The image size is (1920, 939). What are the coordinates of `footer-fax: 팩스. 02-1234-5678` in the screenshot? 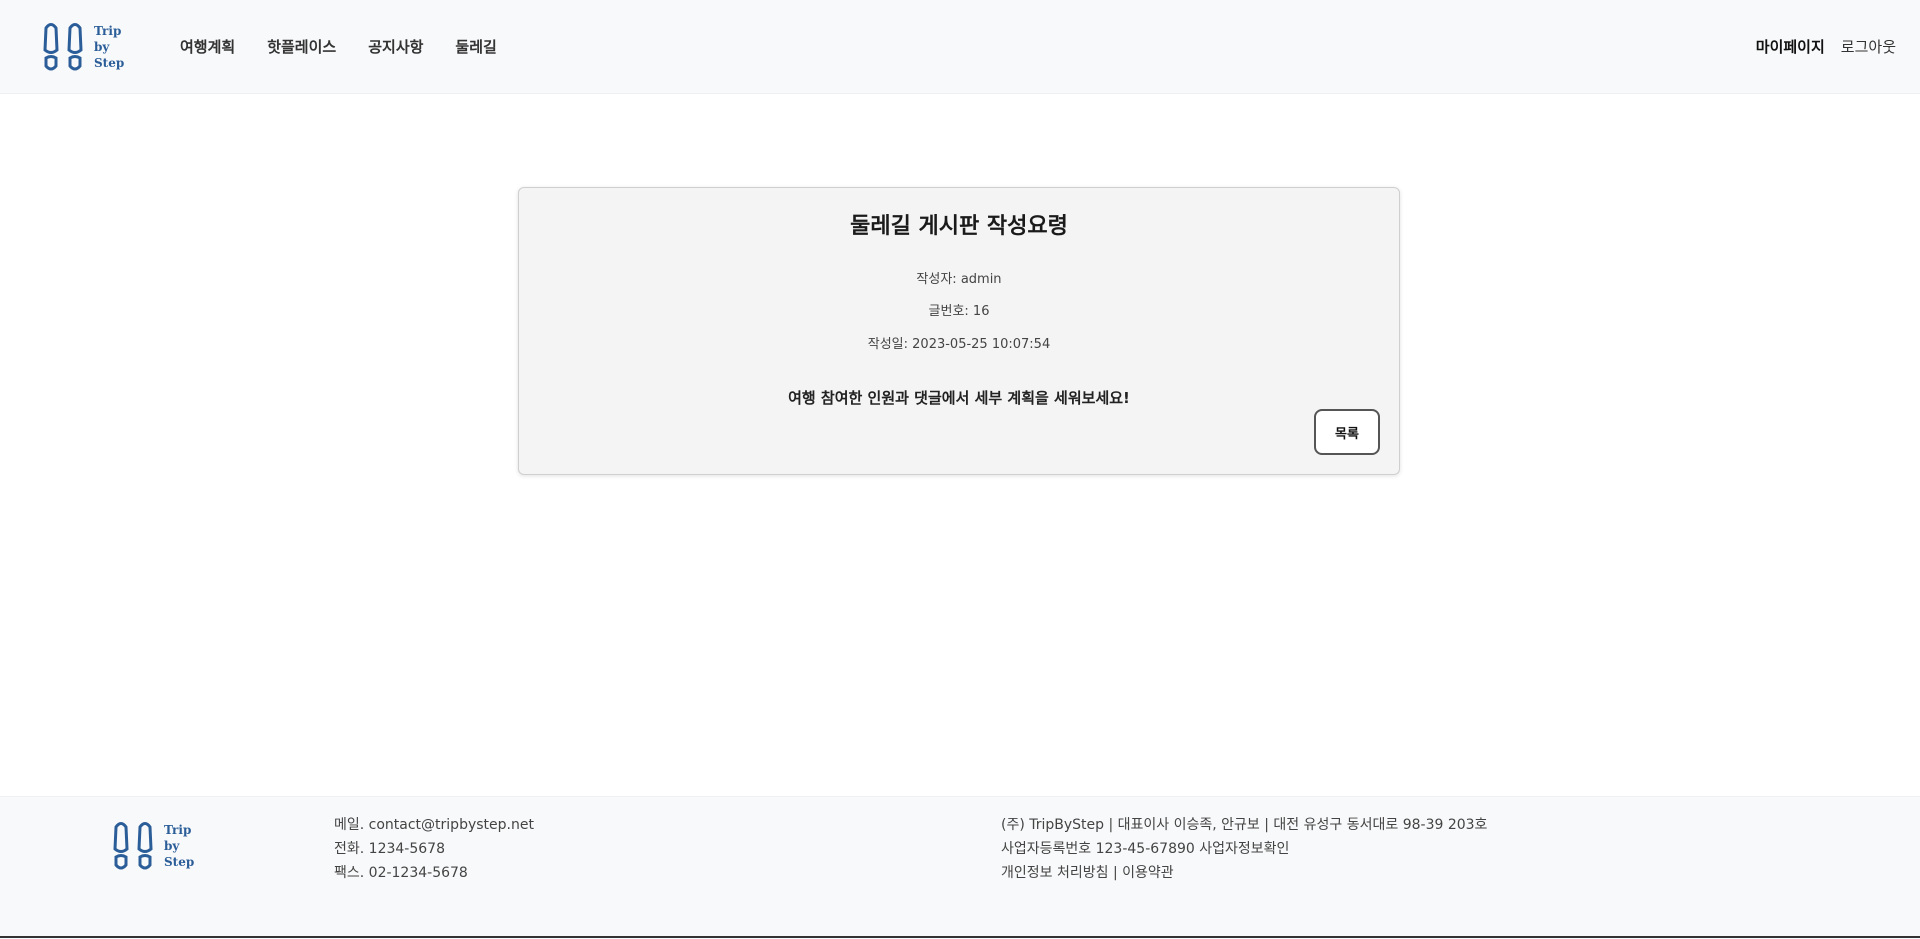 It's located at (401, 873).